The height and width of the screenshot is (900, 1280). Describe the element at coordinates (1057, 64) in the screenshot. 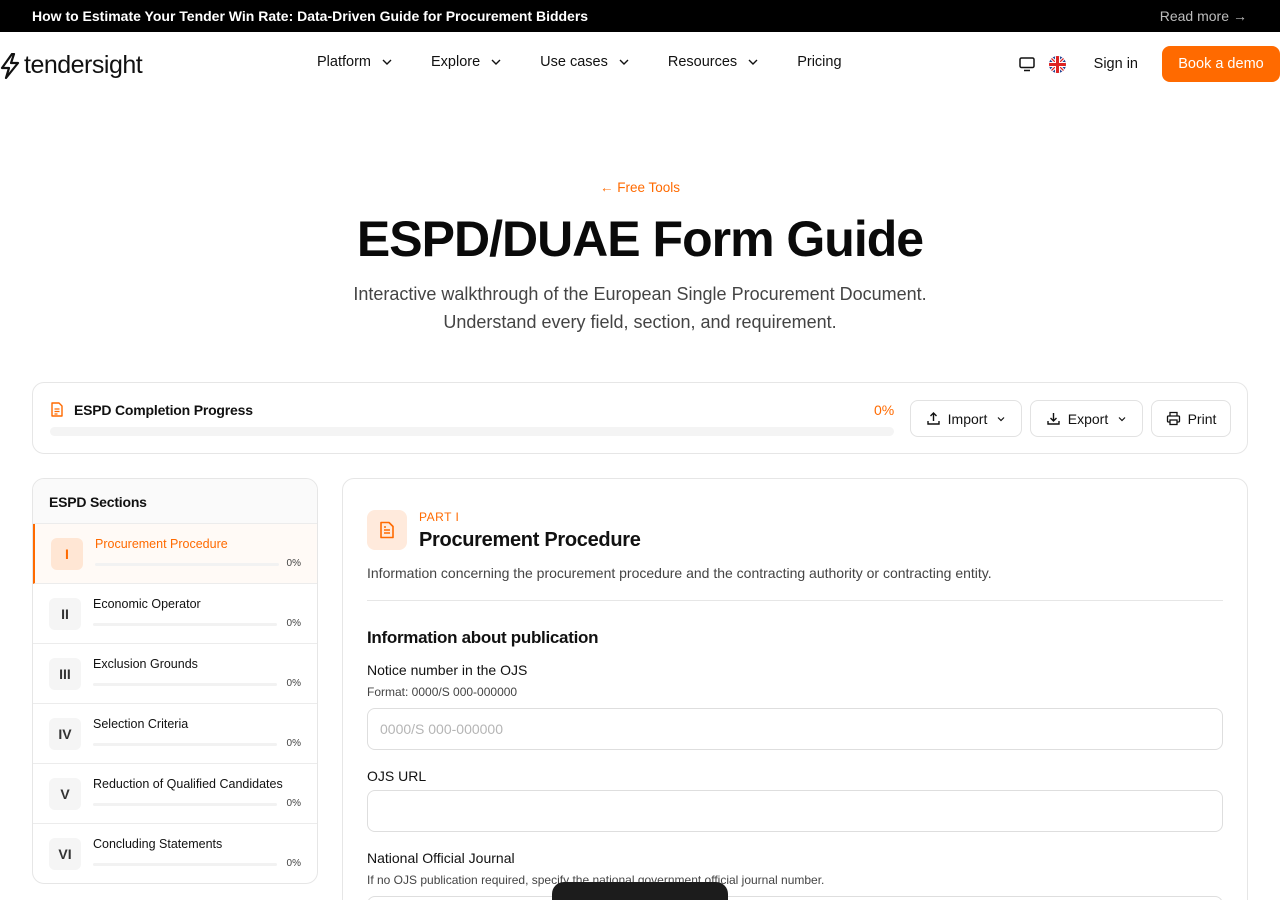

I see `uk-flag-icon` at that location.